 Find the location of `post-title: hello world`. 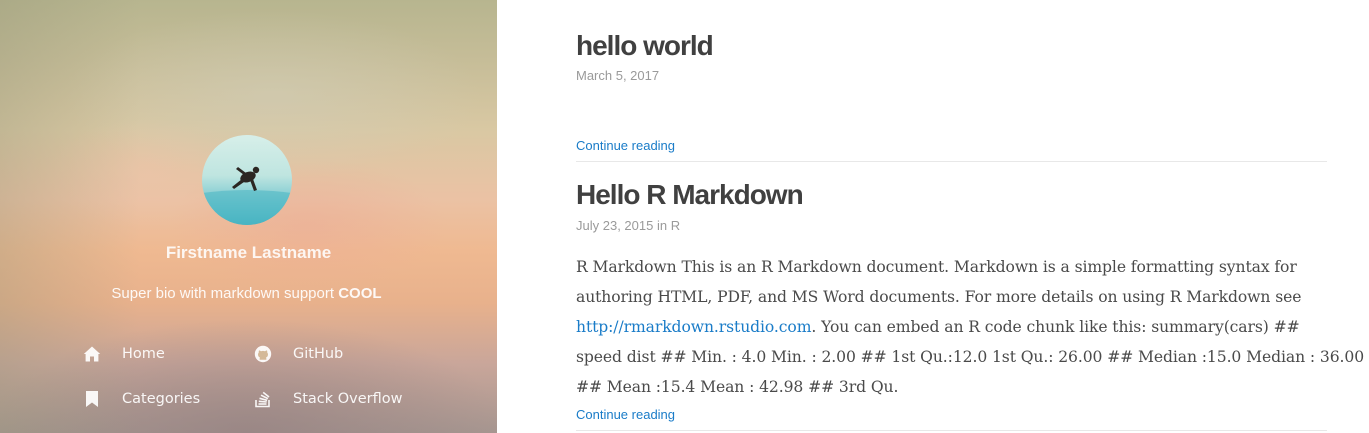

post-title: hello world is located at coordinates (645, 46).